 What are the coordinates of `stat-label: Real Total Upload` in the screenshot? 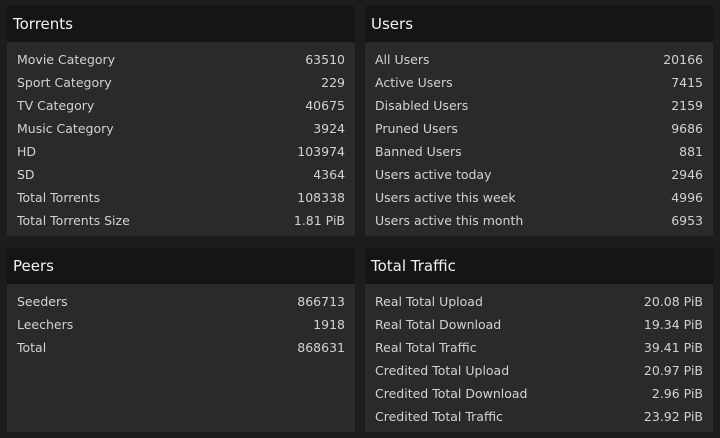 It's located at (429, 301).